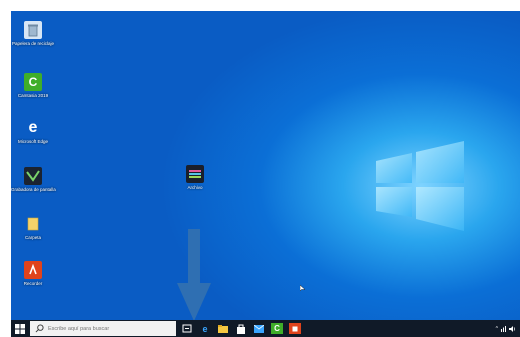 The width and height of the screenshot is (520, 337). What do you see at coordinates (33, 95) in the screenshot?
I see `desktop-icon-label: Camtasia 2019` at bounding box center [33, 95].